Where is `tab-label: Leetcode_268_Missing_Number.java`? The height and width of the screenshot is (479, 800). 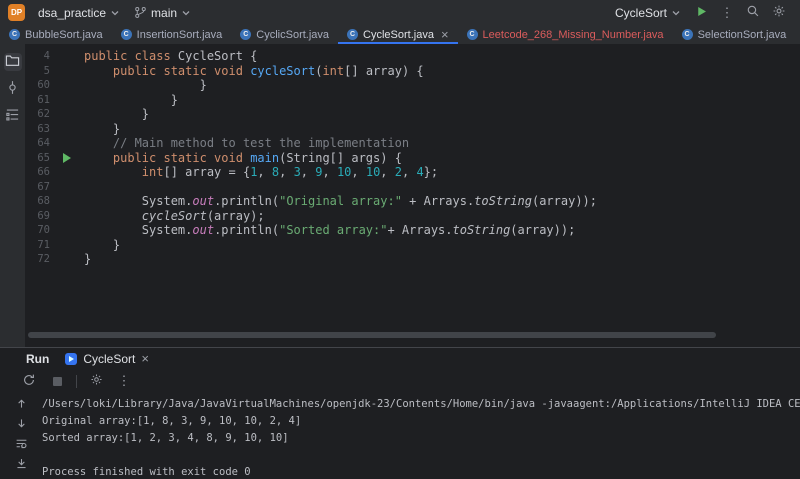 tab-label: Leetcode_268_Missing_Number.java is located at coordinates (573, 34).